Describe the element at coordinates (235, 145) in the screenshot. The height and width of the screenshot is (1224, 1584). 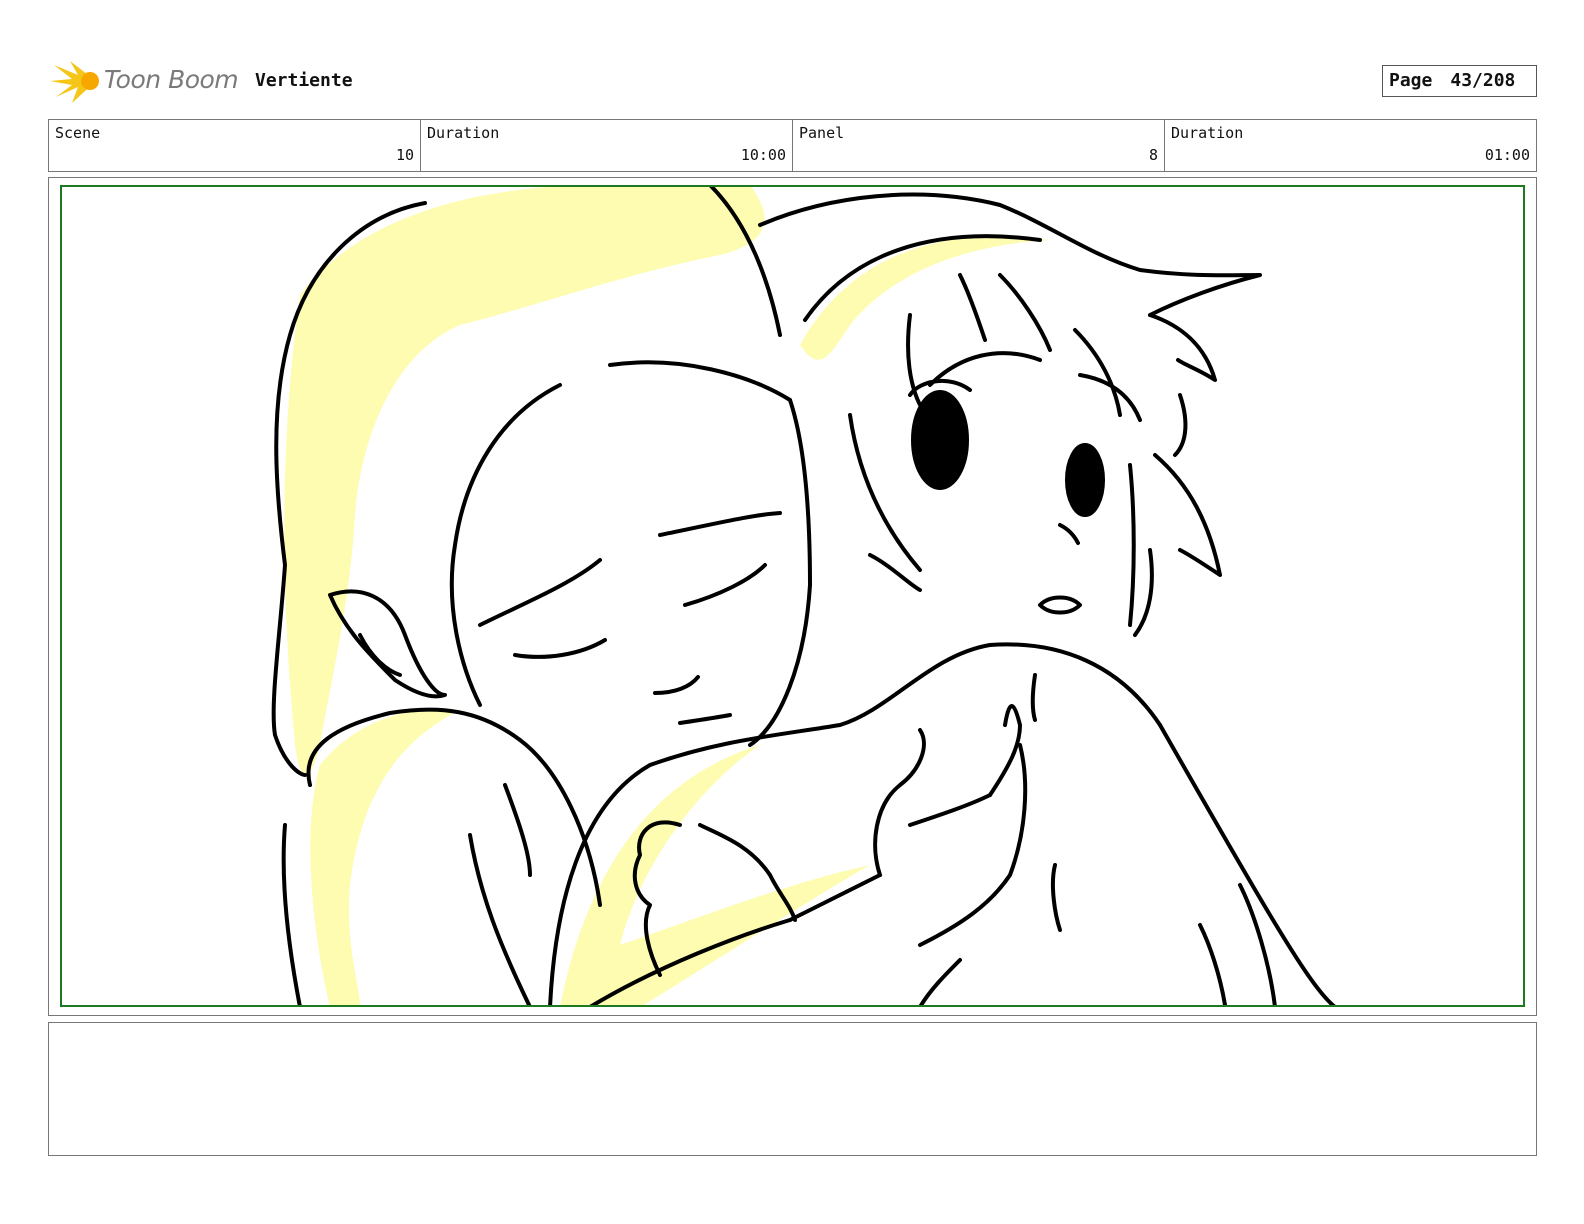
I see `scene-cell: Scene 10` at that location.